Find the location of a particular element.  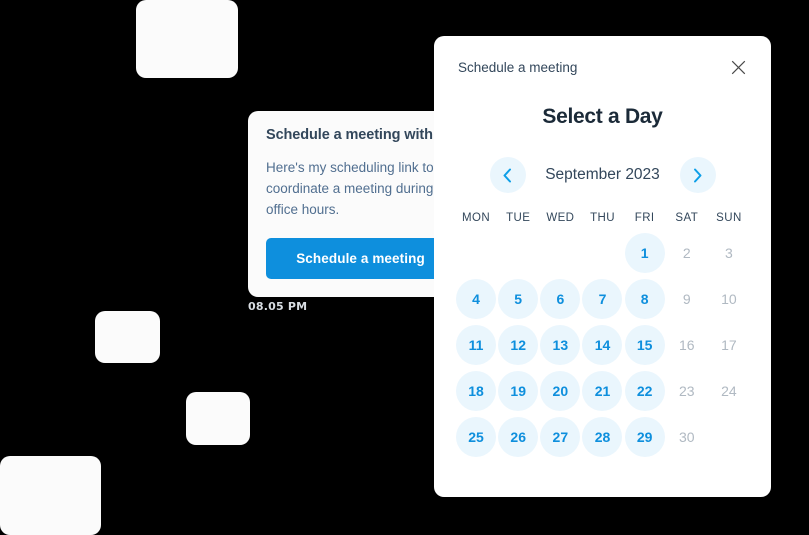

chevron-left-icon is located at coordinates (507, 175).